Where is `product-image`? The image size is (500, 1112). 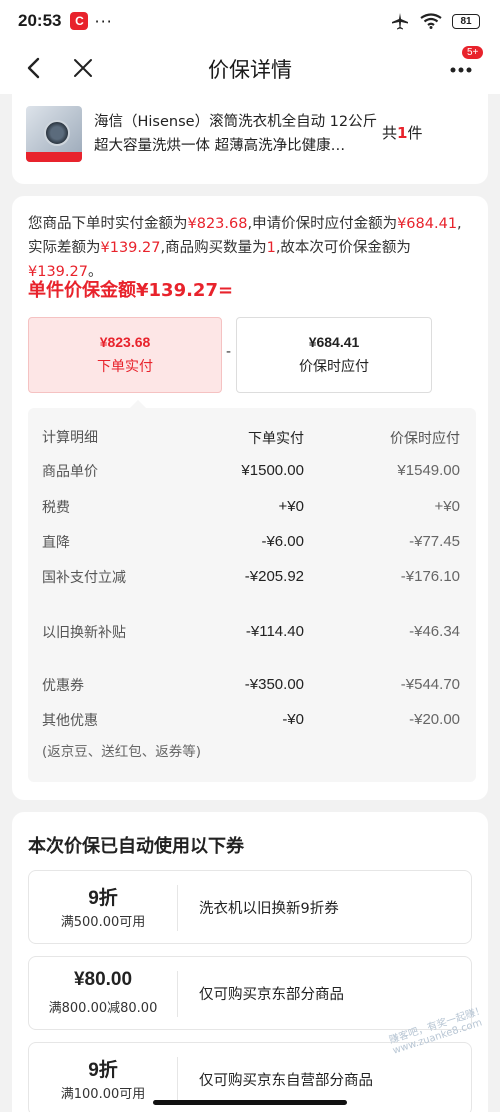 product-image is located at coordinates (54, 134).